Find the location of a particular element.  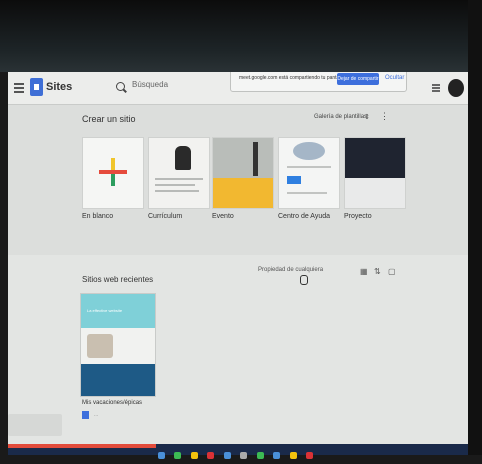

mouse-cursor-icon is located at coordinates (304, 280).